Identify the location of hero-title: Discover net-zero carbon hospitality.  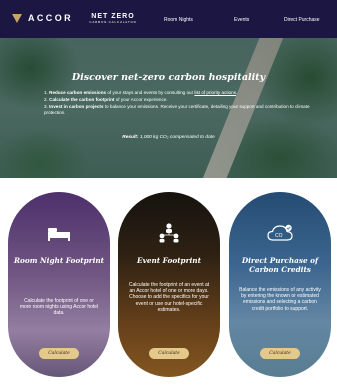
(168, 77).